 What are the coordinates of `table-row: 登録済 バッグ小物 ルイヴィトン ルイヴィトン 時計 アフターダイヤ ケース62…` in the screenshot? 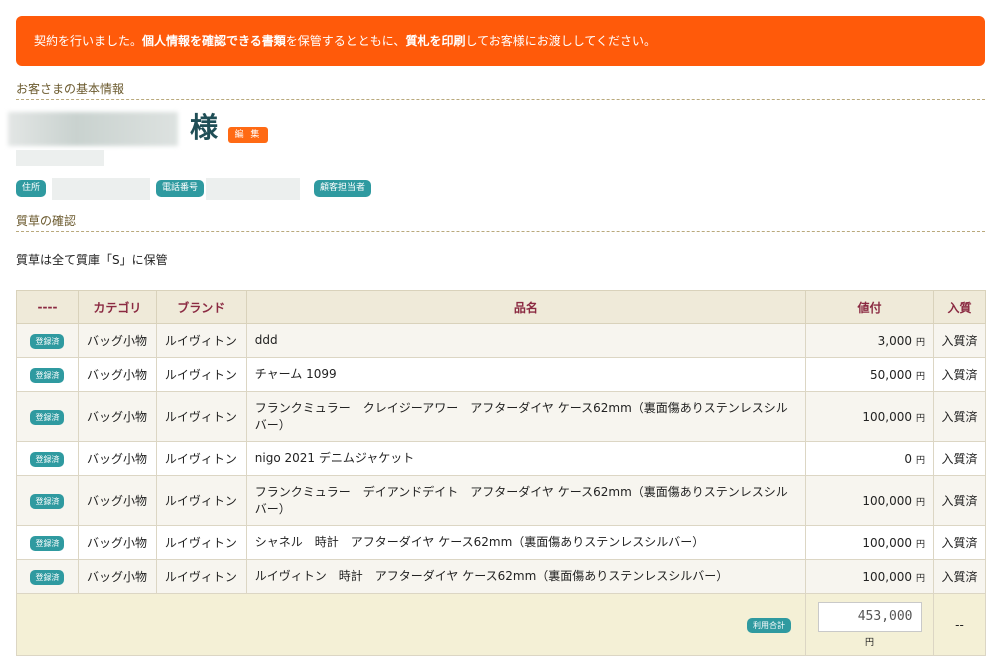 It's located at (501, 576).